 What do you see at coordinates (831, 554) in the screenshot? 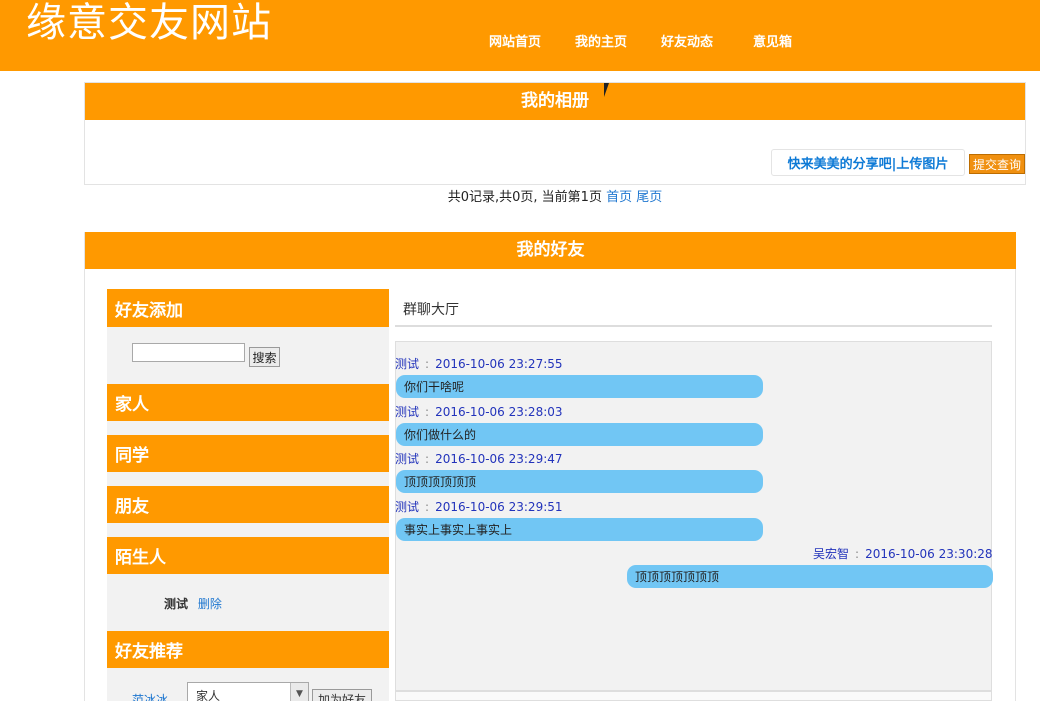
I see `message-sender: 吴宏智` at bounding box center [831, 554].